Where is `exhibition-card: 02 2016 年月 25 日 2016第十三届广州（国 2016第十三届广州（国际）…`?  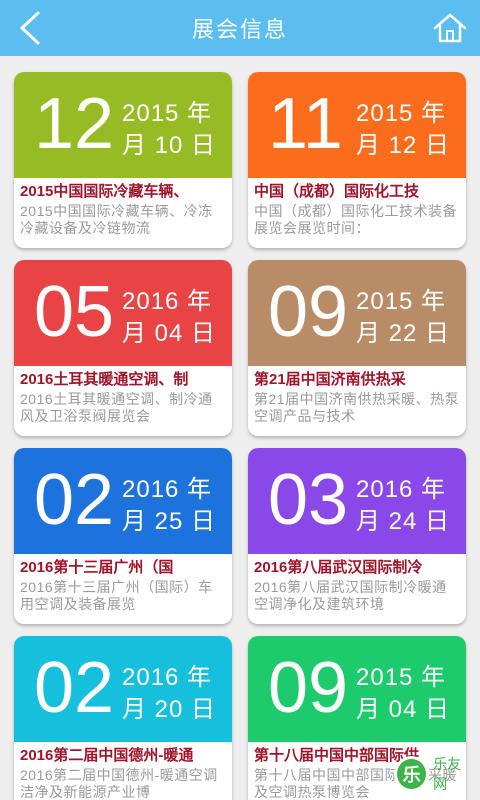 exhibition-card: 02 2016 年月 25 日 2016第十三届广州（国 2016第十三届广州（国际）… is located at coordinates (123, 536).